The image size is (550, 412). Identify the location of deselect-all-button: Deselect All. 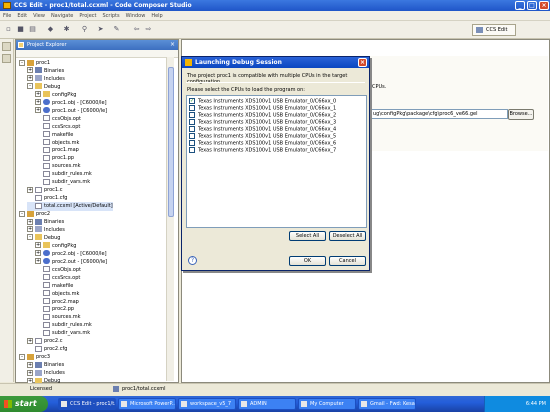
(347, 236).